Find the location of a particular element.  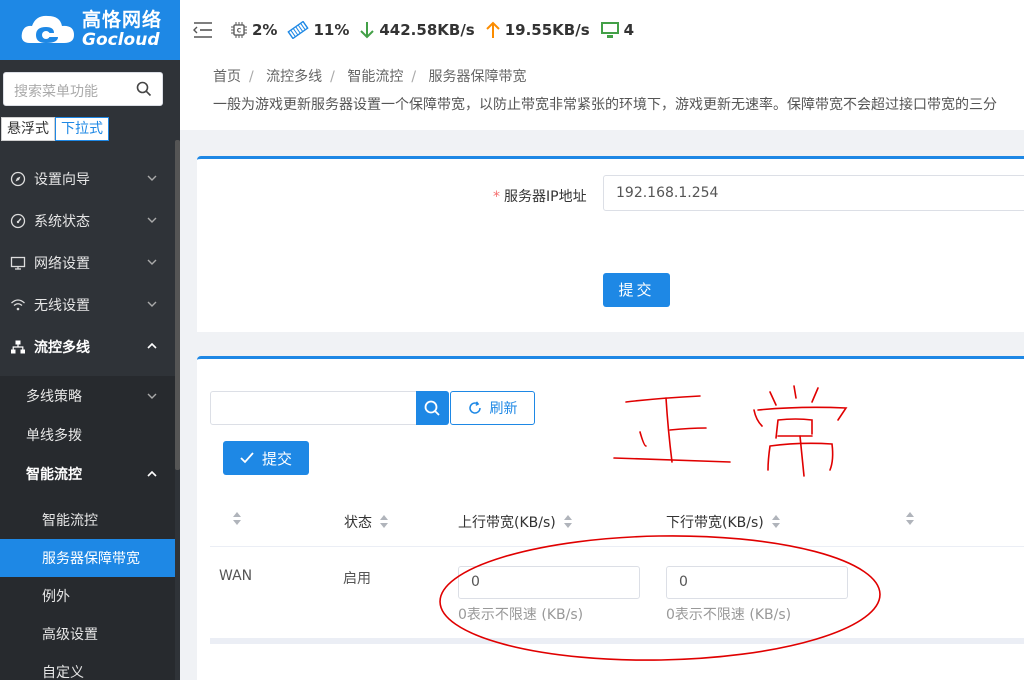

online-clients: 4 is located at coordinates (617, 30).